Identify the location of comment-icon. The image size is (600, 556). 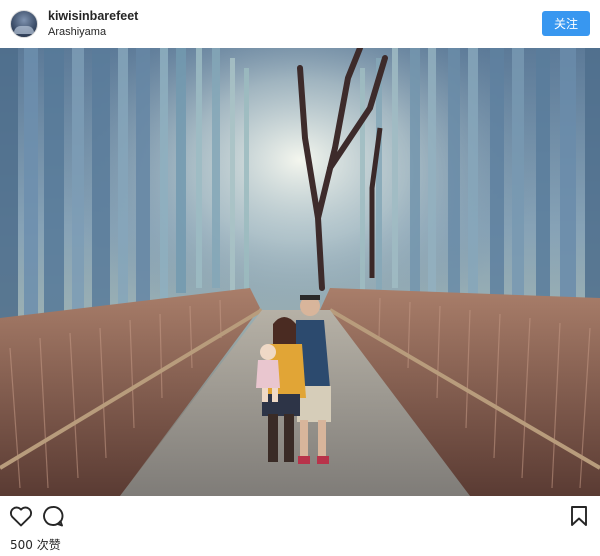
(53, 516).